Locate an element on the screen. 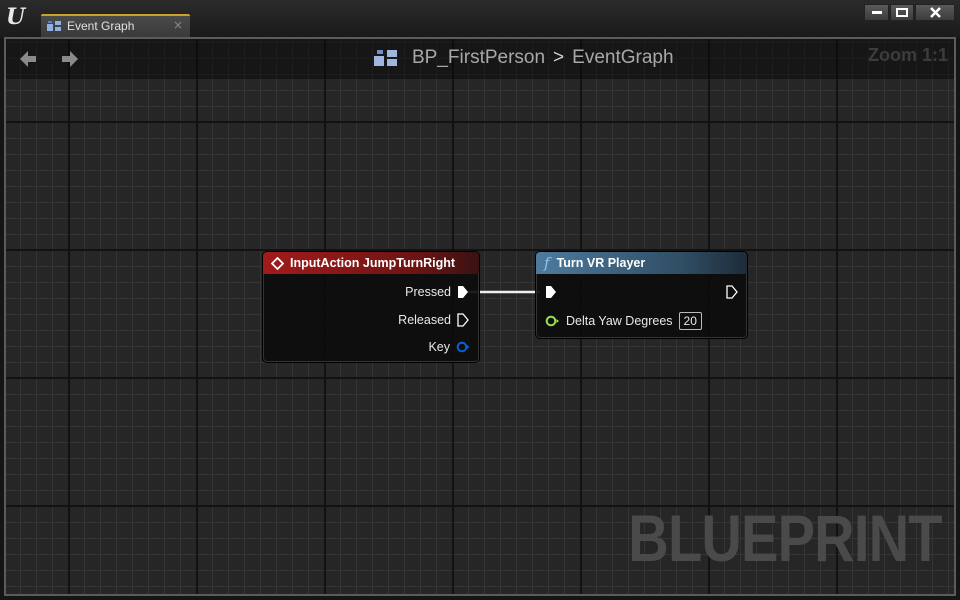 The height and width of the screenshot is (600, 960). graph-icon is located at coordinates (54, 26).